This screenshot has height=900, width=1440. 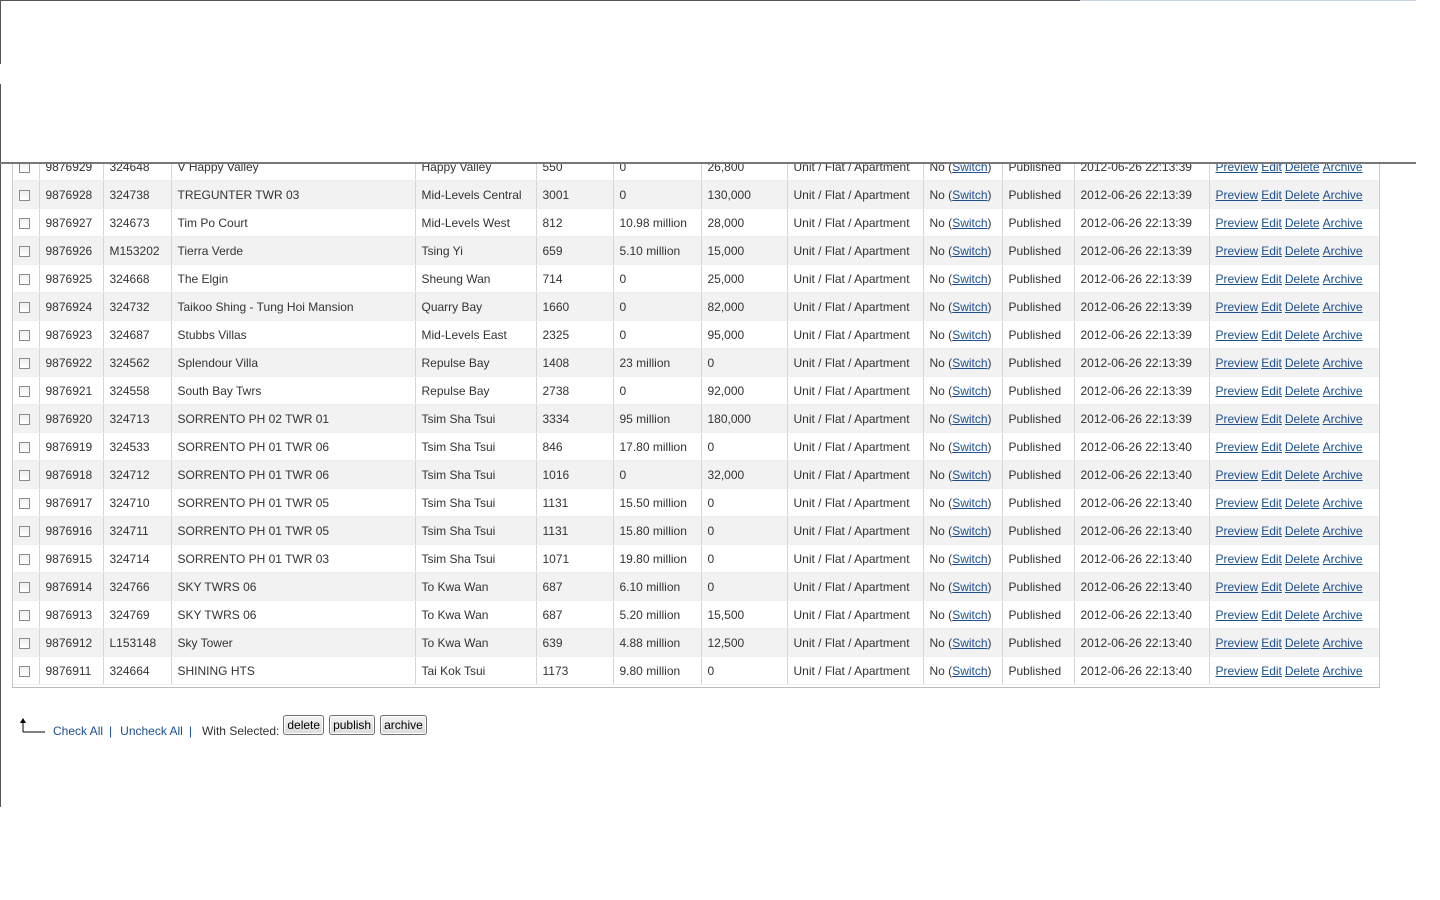 I want to click on bulk-publish-button: publish, so click(x=352, y=725).